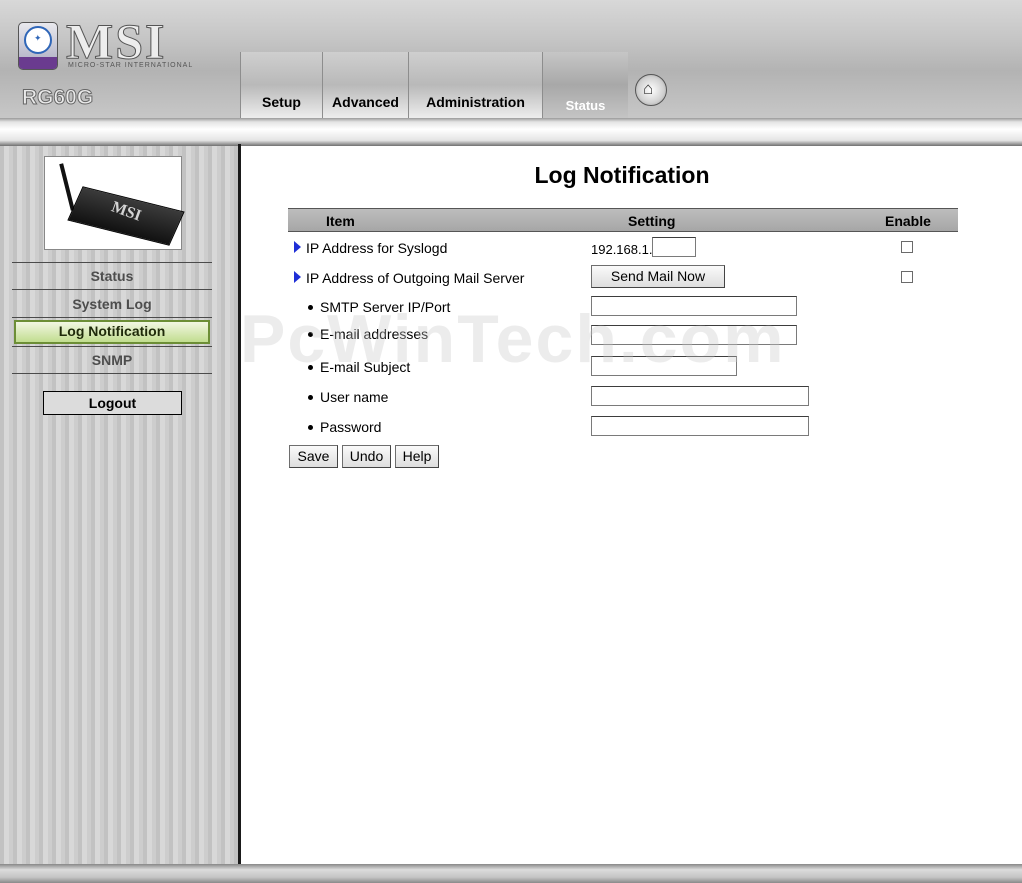 This screenshot has width=1022, height=883. What do you see at coordinates (38, 46) in the screenshot?
I see `msi-logo-icon: ✦` at bounding box center [38, 46].